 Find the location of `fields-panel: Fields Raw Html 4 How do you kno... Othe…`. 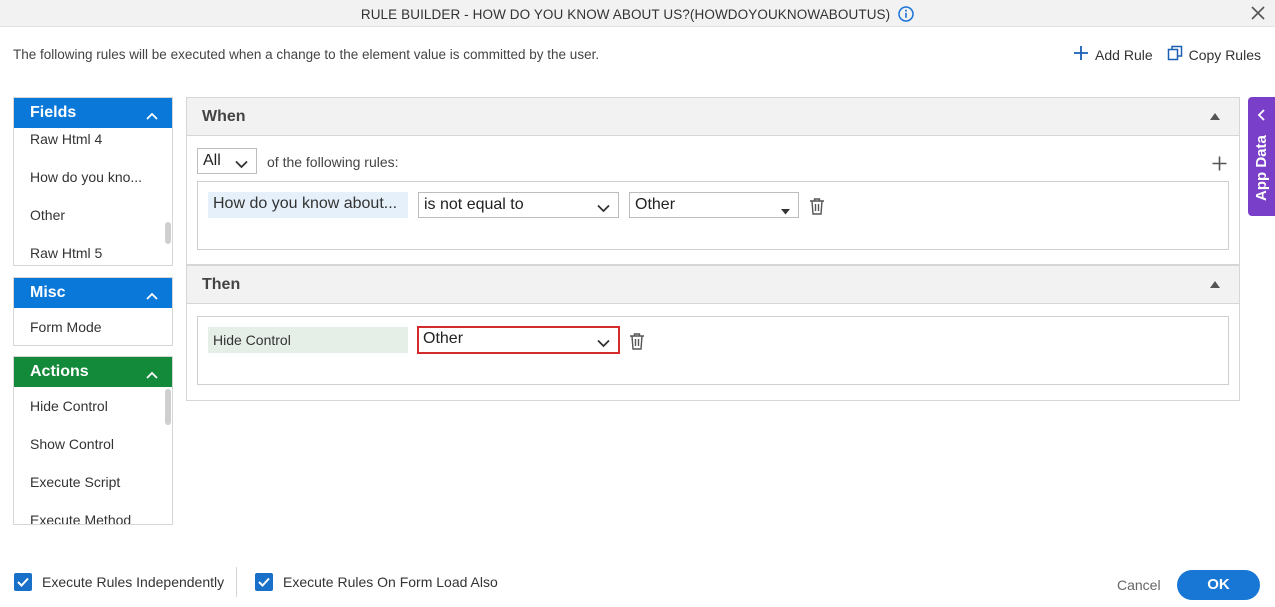

fields-panel: Fields Raw Html 4 How do you kno... Othe… is located at coordinates (93, 181).